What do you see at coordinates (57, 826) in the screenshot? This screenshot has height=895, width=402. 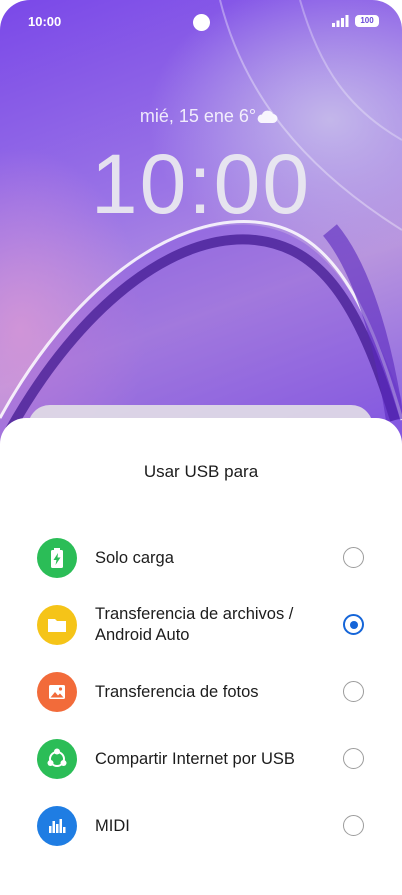 I see `equalizer-icon` at bounding box center [57, 826].